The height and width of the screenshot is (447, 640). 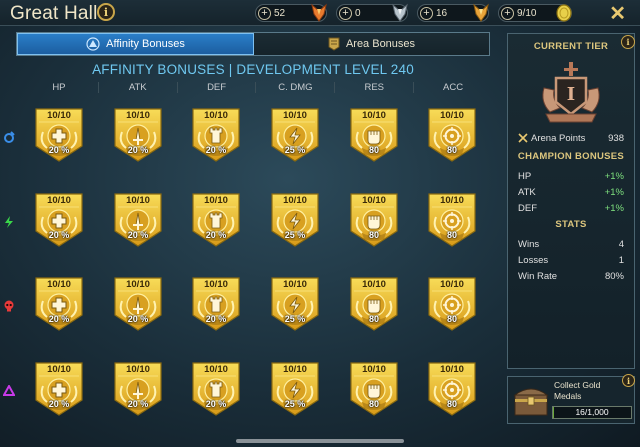 What do you see at coordinates (374, 135) in the screenshot?
I see `bonus-badge-magic-res: 10/10 80` at bounding box center [374, 135].